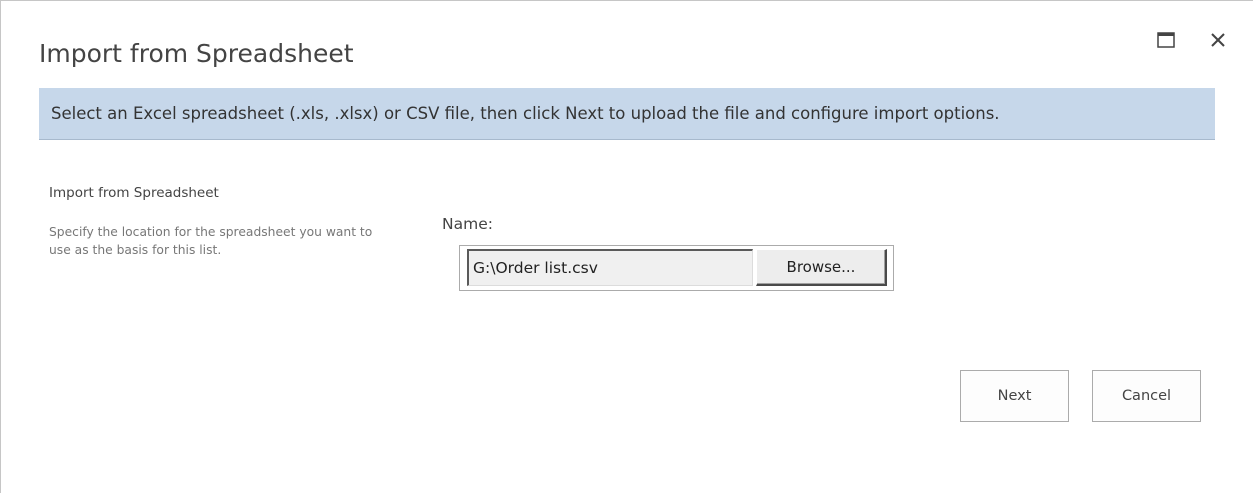  What do you see at coordinates (196, 53) in the screenshot?
I see `dialog-title: Import from Spreadsheet` at bounding box center [196, 53].